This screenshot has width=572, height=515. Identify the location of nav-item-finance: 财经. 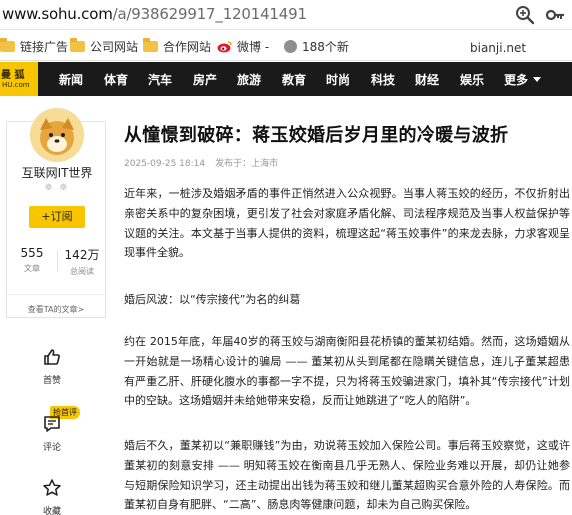
(427, 79).